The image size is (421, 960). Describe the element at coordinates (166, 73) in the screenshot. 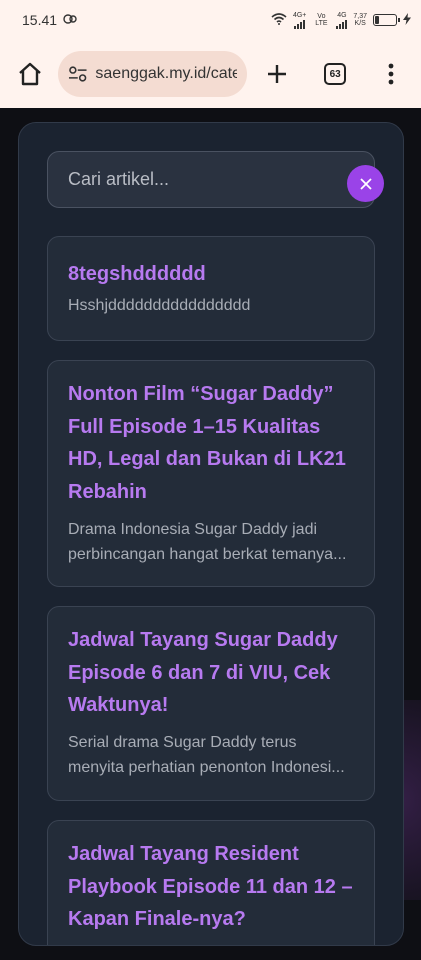

I see `url-text: saenggak.my.id/cate` at that location.